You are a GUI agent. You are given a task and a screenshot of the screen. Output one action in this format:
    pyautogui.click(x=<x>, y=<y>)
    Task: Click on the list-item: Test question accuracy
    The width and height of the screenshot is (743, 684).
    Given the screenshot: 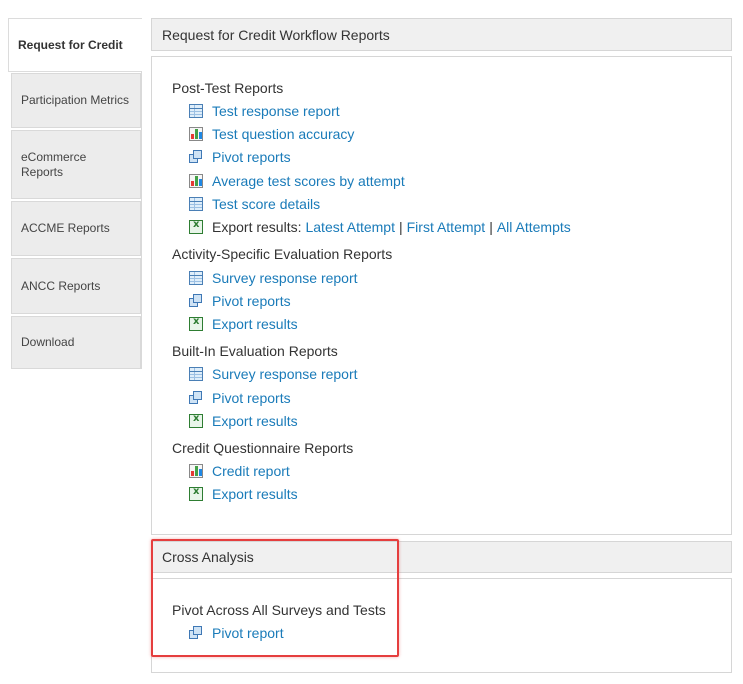 What is the action you would take?
    pyautogui.click(x=271, y=134)
    